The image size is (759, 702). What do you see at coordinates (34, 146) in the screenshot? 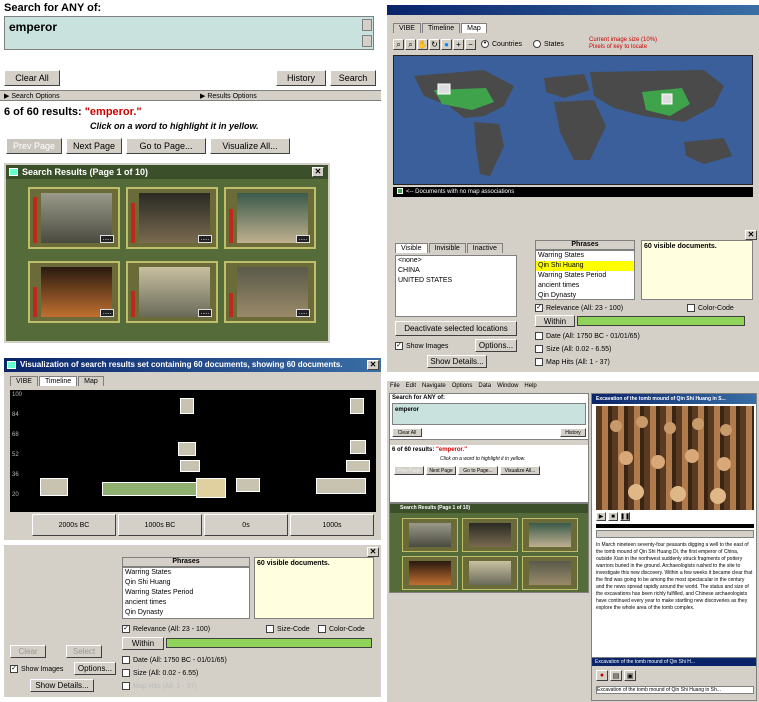
I see `prev-page-button: Prev Page` at bounding box center [34, 146].